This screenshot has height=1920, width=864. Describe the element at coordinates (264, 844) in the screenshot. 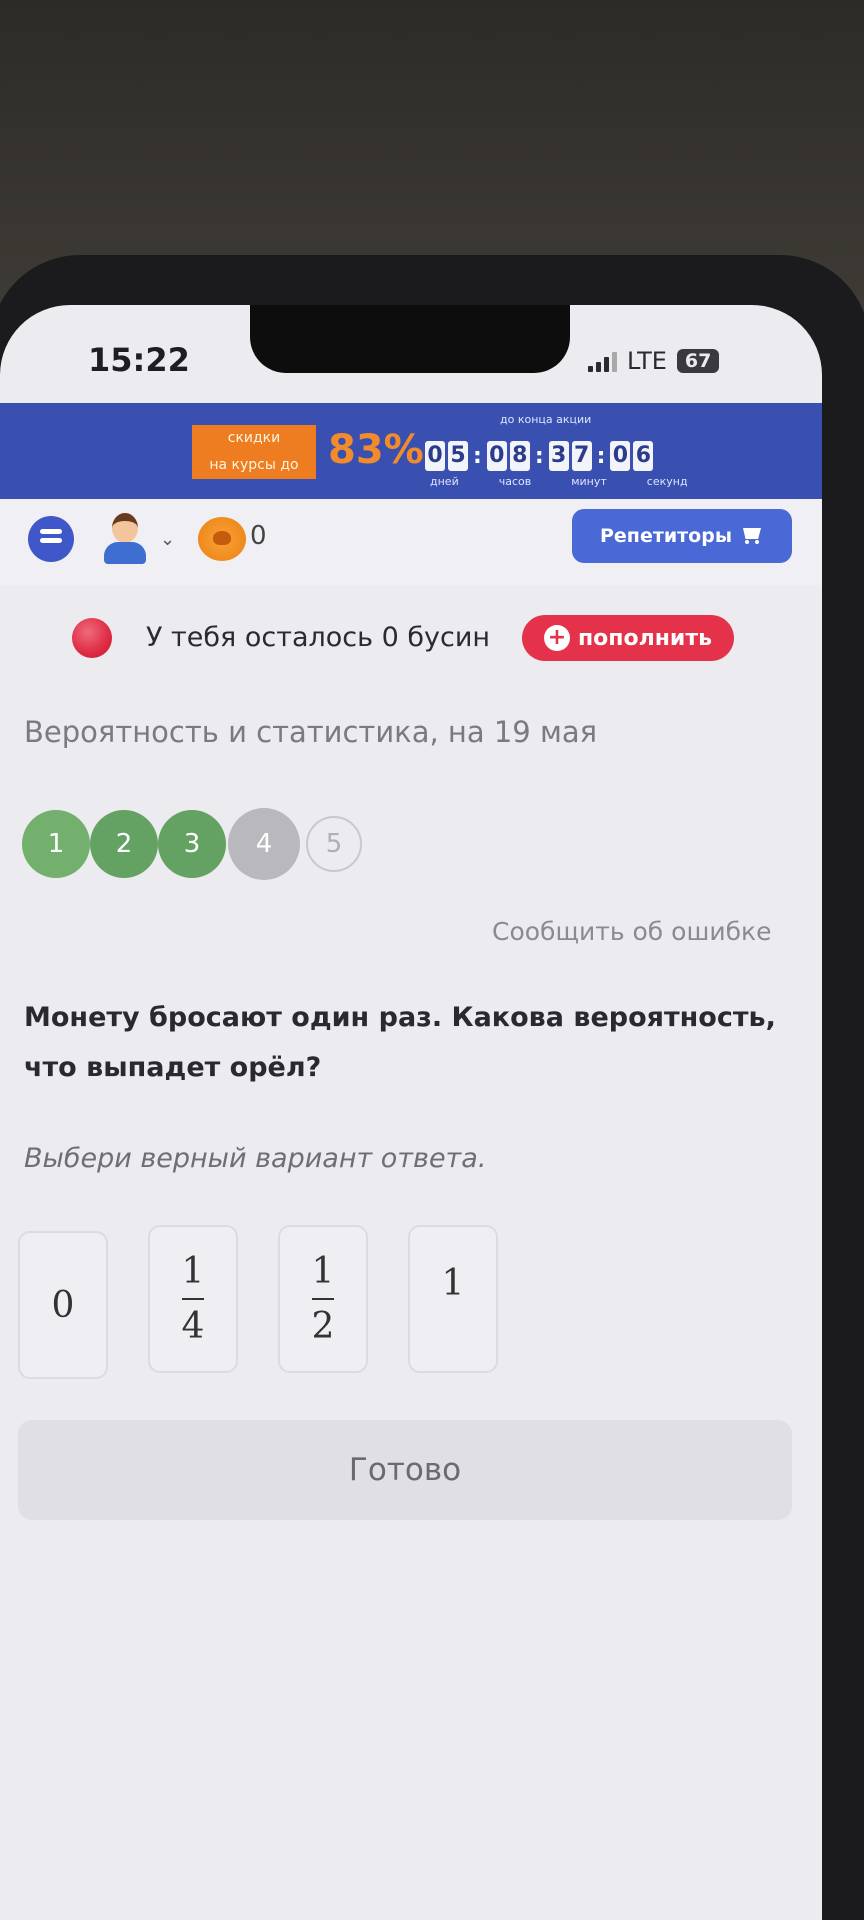

I see `step-4: 4` at that location.